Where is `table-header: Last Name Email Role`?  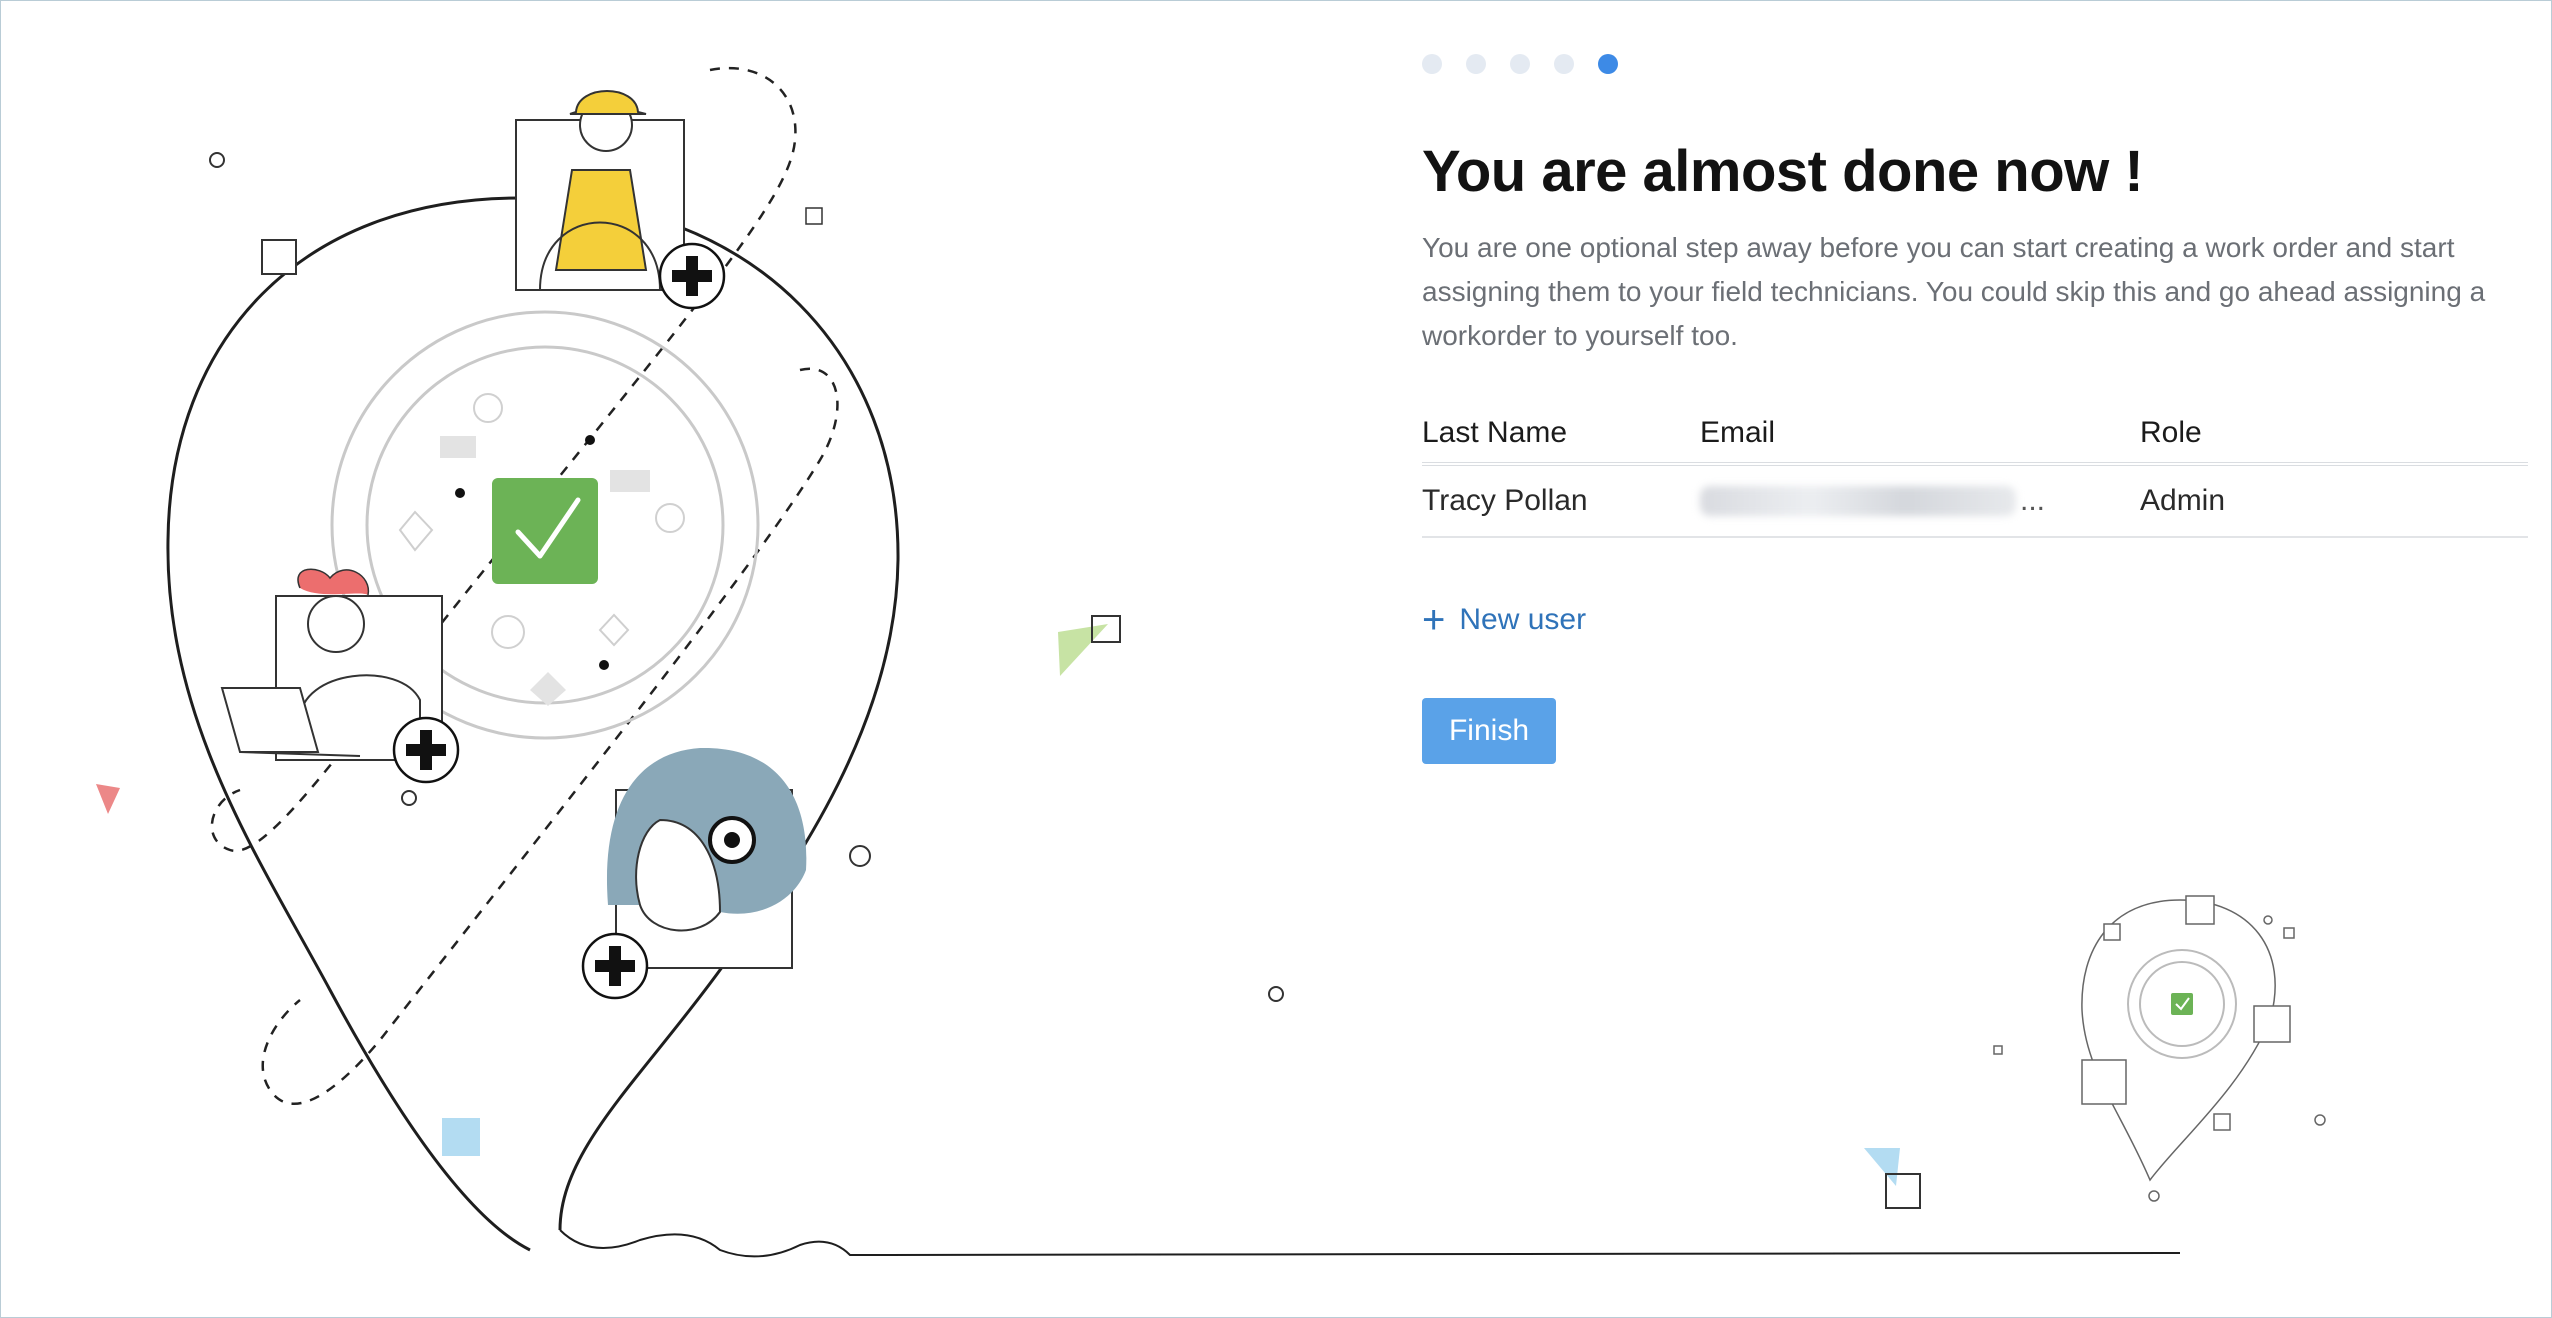
table-header: Last Name Email Role is located at coordinates (1975, 435).